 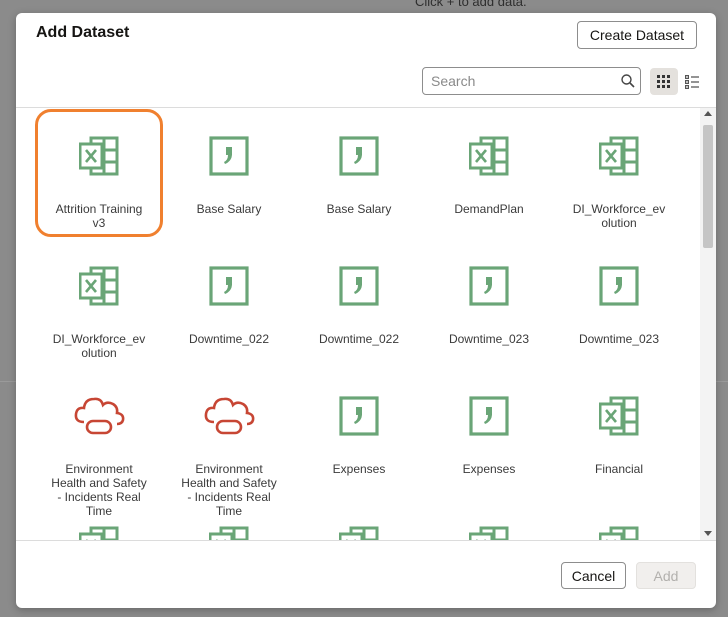 What do you see at coordinates (708, 186) in the screenshot?
I see `scroll-thumb` at bounding box center [708, 186].